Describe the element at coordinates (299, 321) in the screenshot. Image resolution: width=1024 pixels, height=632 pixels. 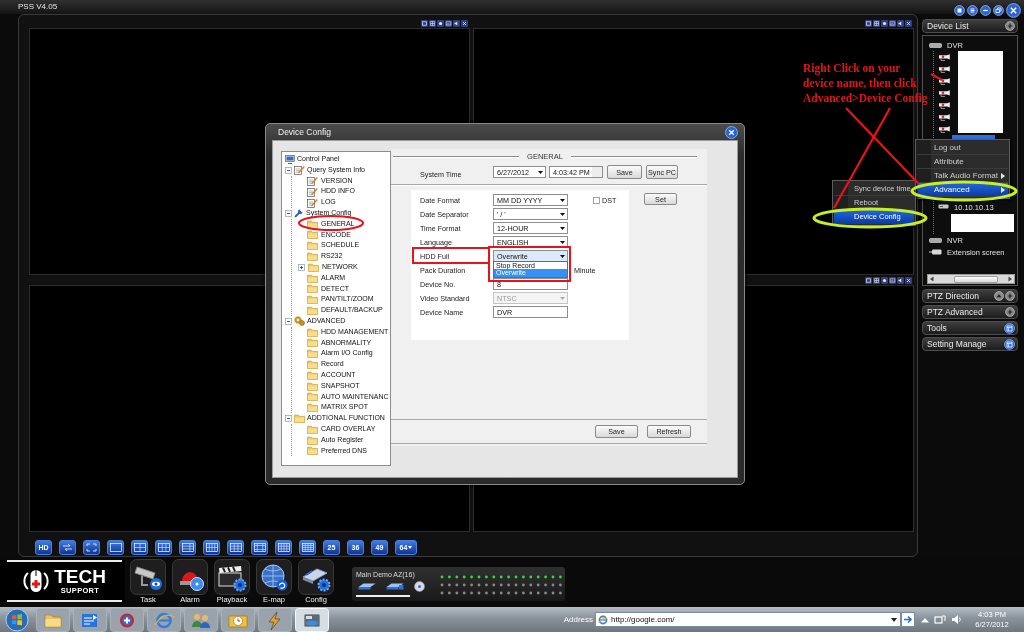
I see `gears-icon` at that location.